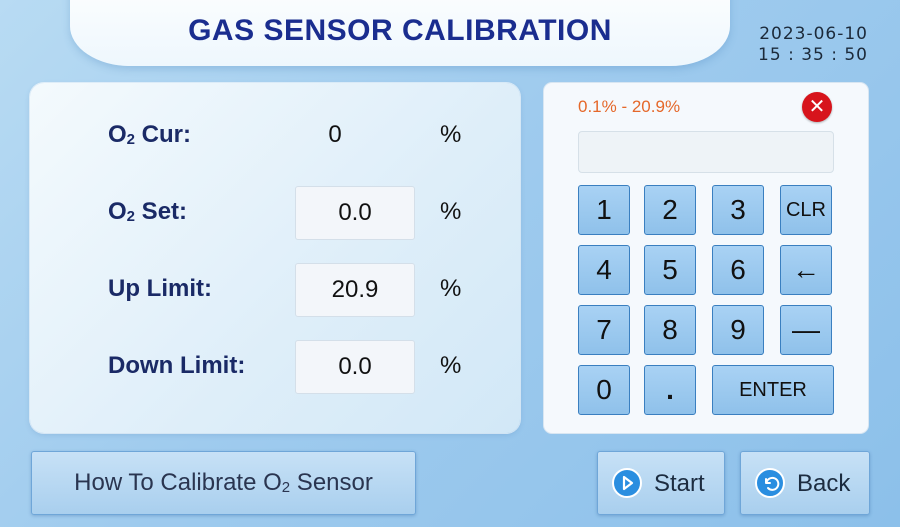  I want to click on date-text: 2023-06-10, so click(813, 34).